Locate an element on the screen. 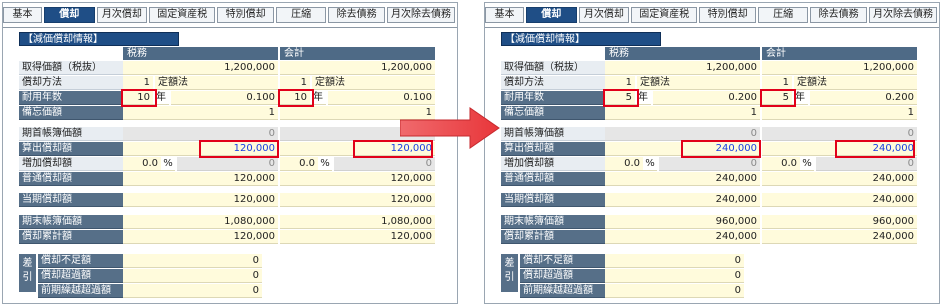 This screenshot has height=307, width=943. row-normal-depreciation: 普通償却額 120,000 120,000 is located at coordinates (227, 179).